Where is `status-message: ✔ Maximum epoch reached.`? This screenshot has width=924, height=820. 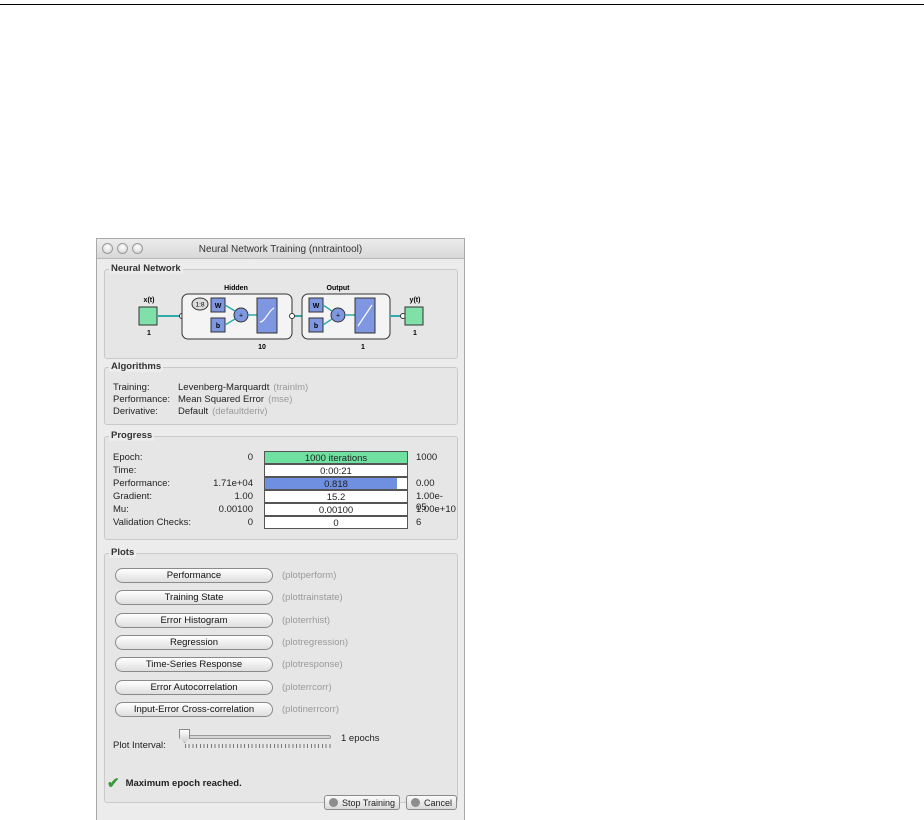
status-message: ✔ Maximum epoch reached. is located at coordinates (174, 783).